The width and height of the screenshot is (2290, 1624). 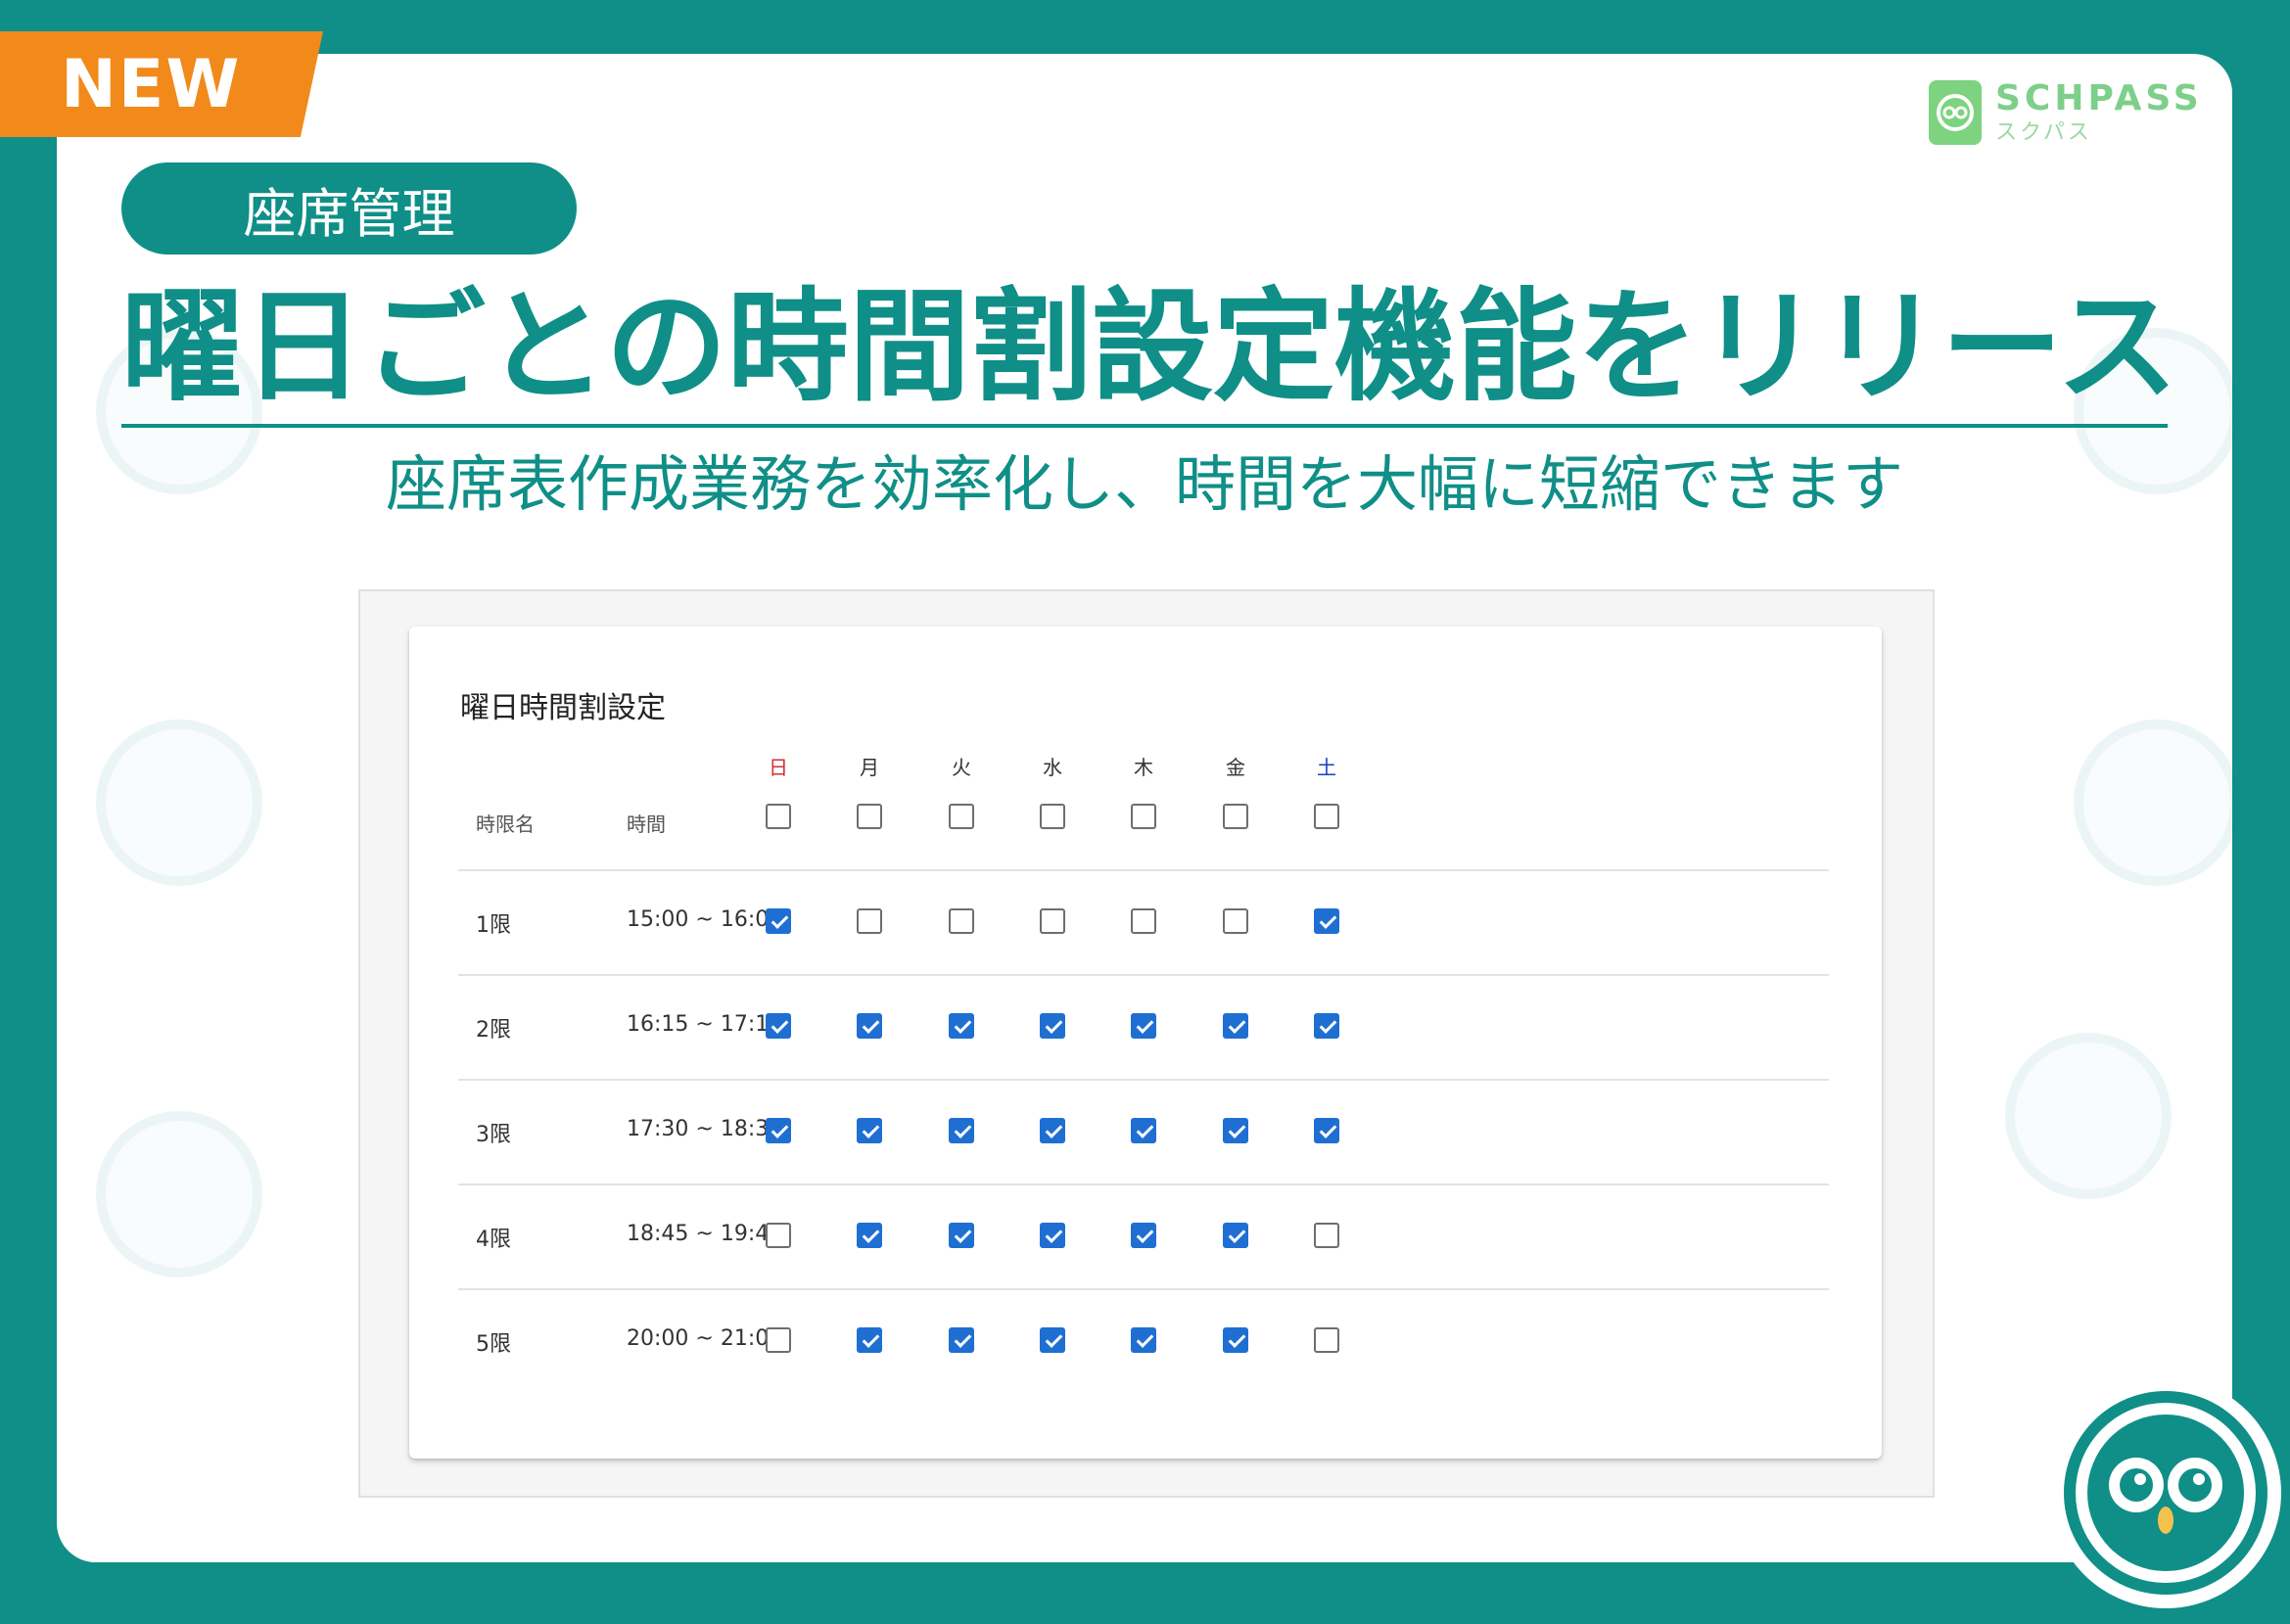 What do you see at coordinates (563, 708) in the screenshot?
I see `card-title: 曜日時間割設定` at bounding box center [563, 708].